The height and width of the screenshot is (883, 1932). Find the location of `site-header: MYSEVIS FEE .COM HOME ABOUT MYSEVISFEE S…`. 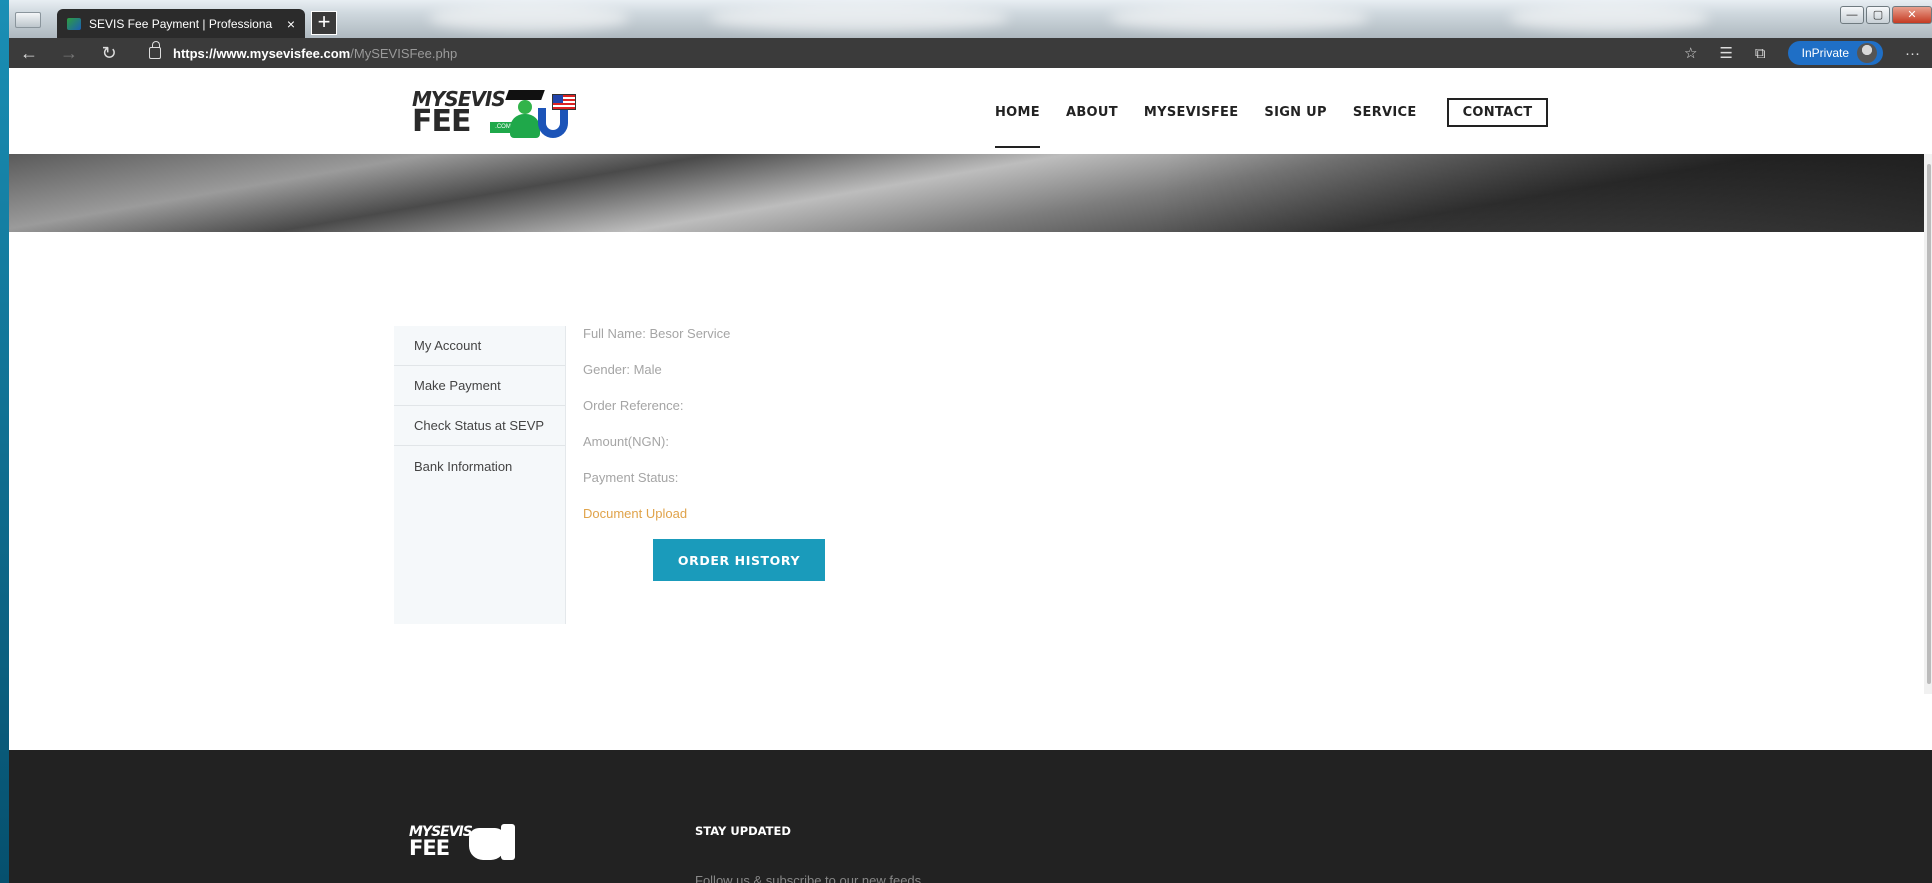

site-header: MYSEVIS FEE .COM HOME ABOUT MYSEVISFEE S… is located at coordinates (970, 111).